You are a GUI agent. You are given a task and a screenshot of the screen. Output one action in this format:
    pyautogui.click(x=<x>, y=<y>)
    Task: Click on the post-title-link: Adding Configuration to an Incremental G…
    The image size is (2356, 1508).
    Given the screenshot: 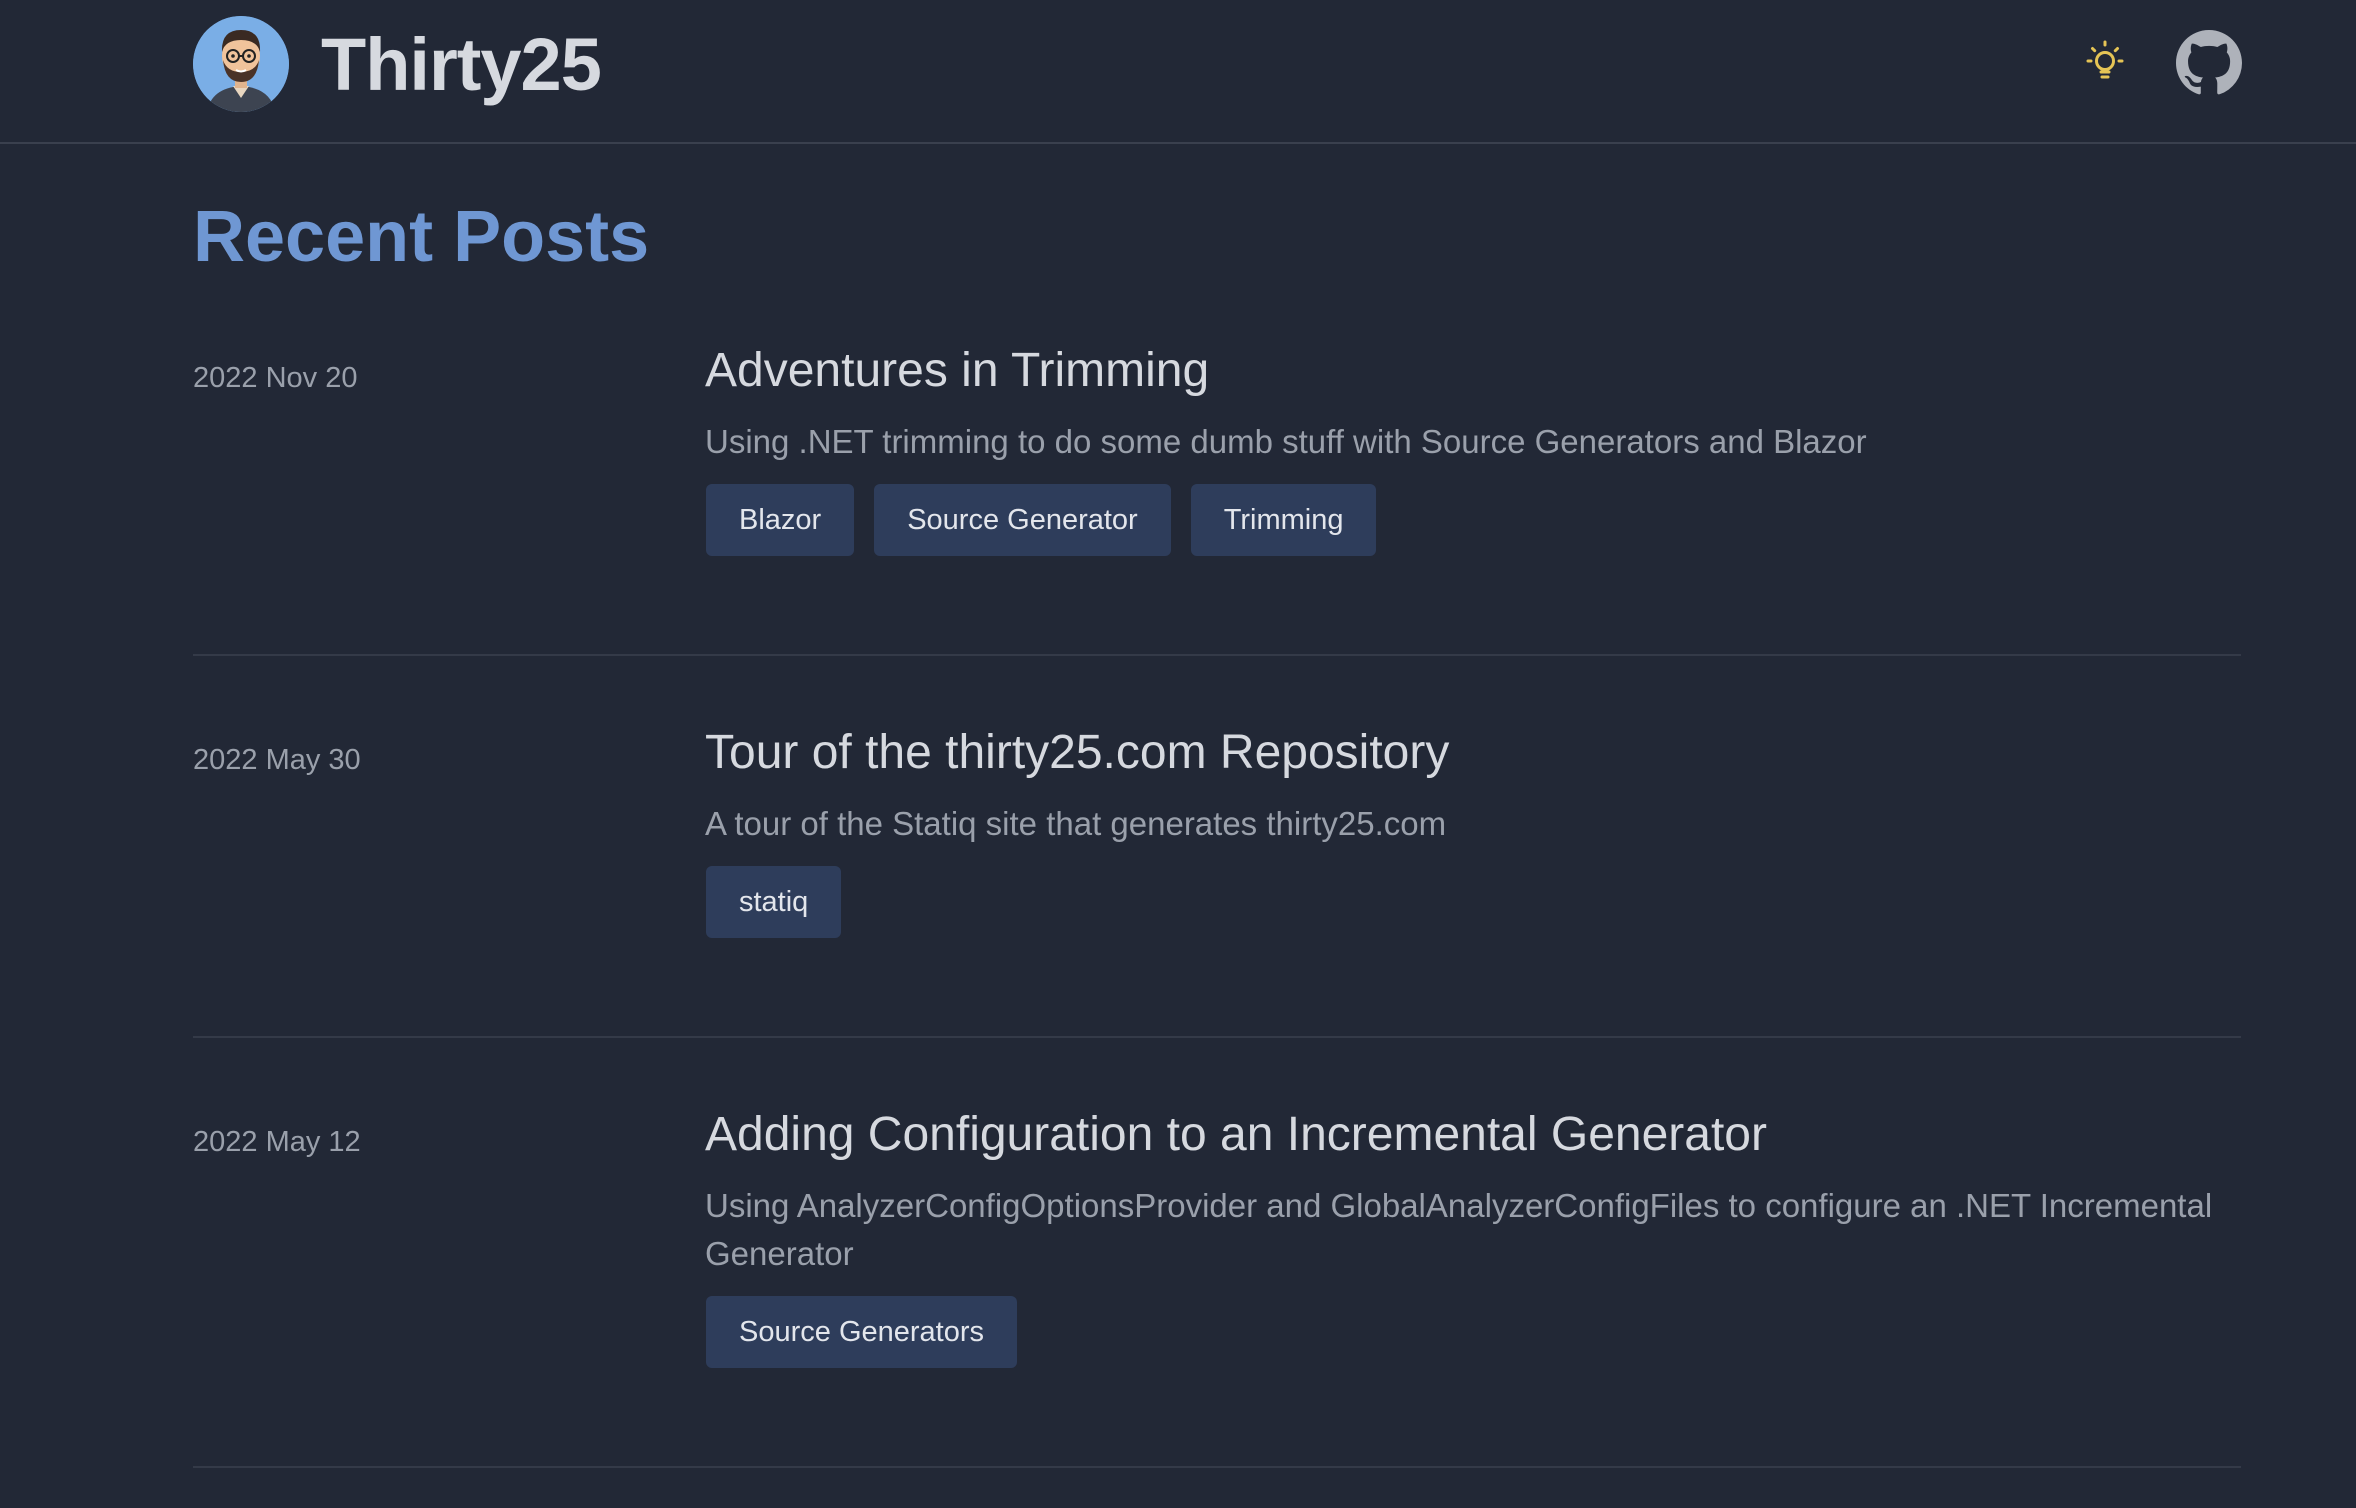 What is the action you would take?
    pyautogui.click(x=1236, y=1135)
    